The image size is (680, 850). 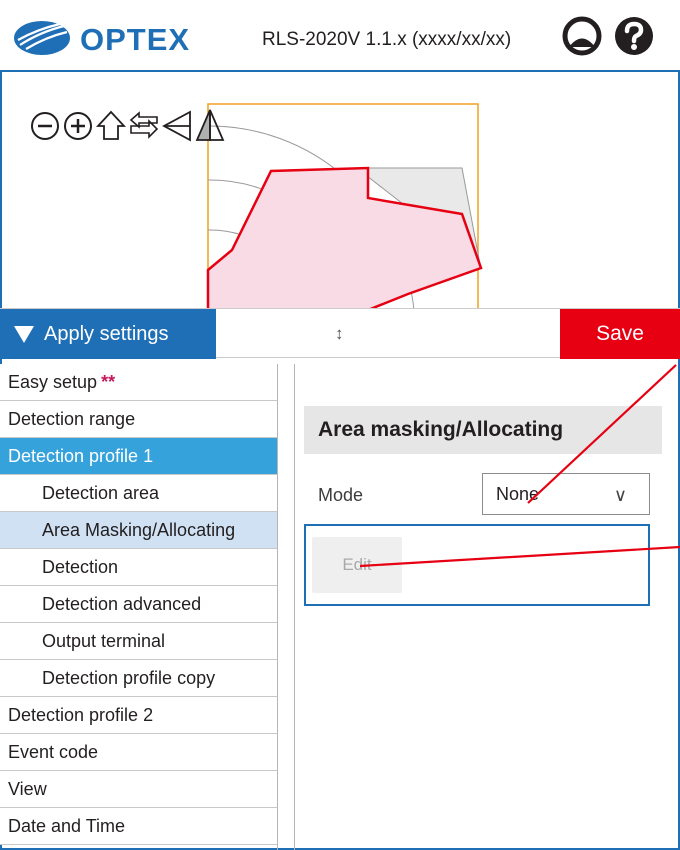 I want to click on sidebar-item-detection-profile-copy: Detection profile copy, so click(x=139, y=678).